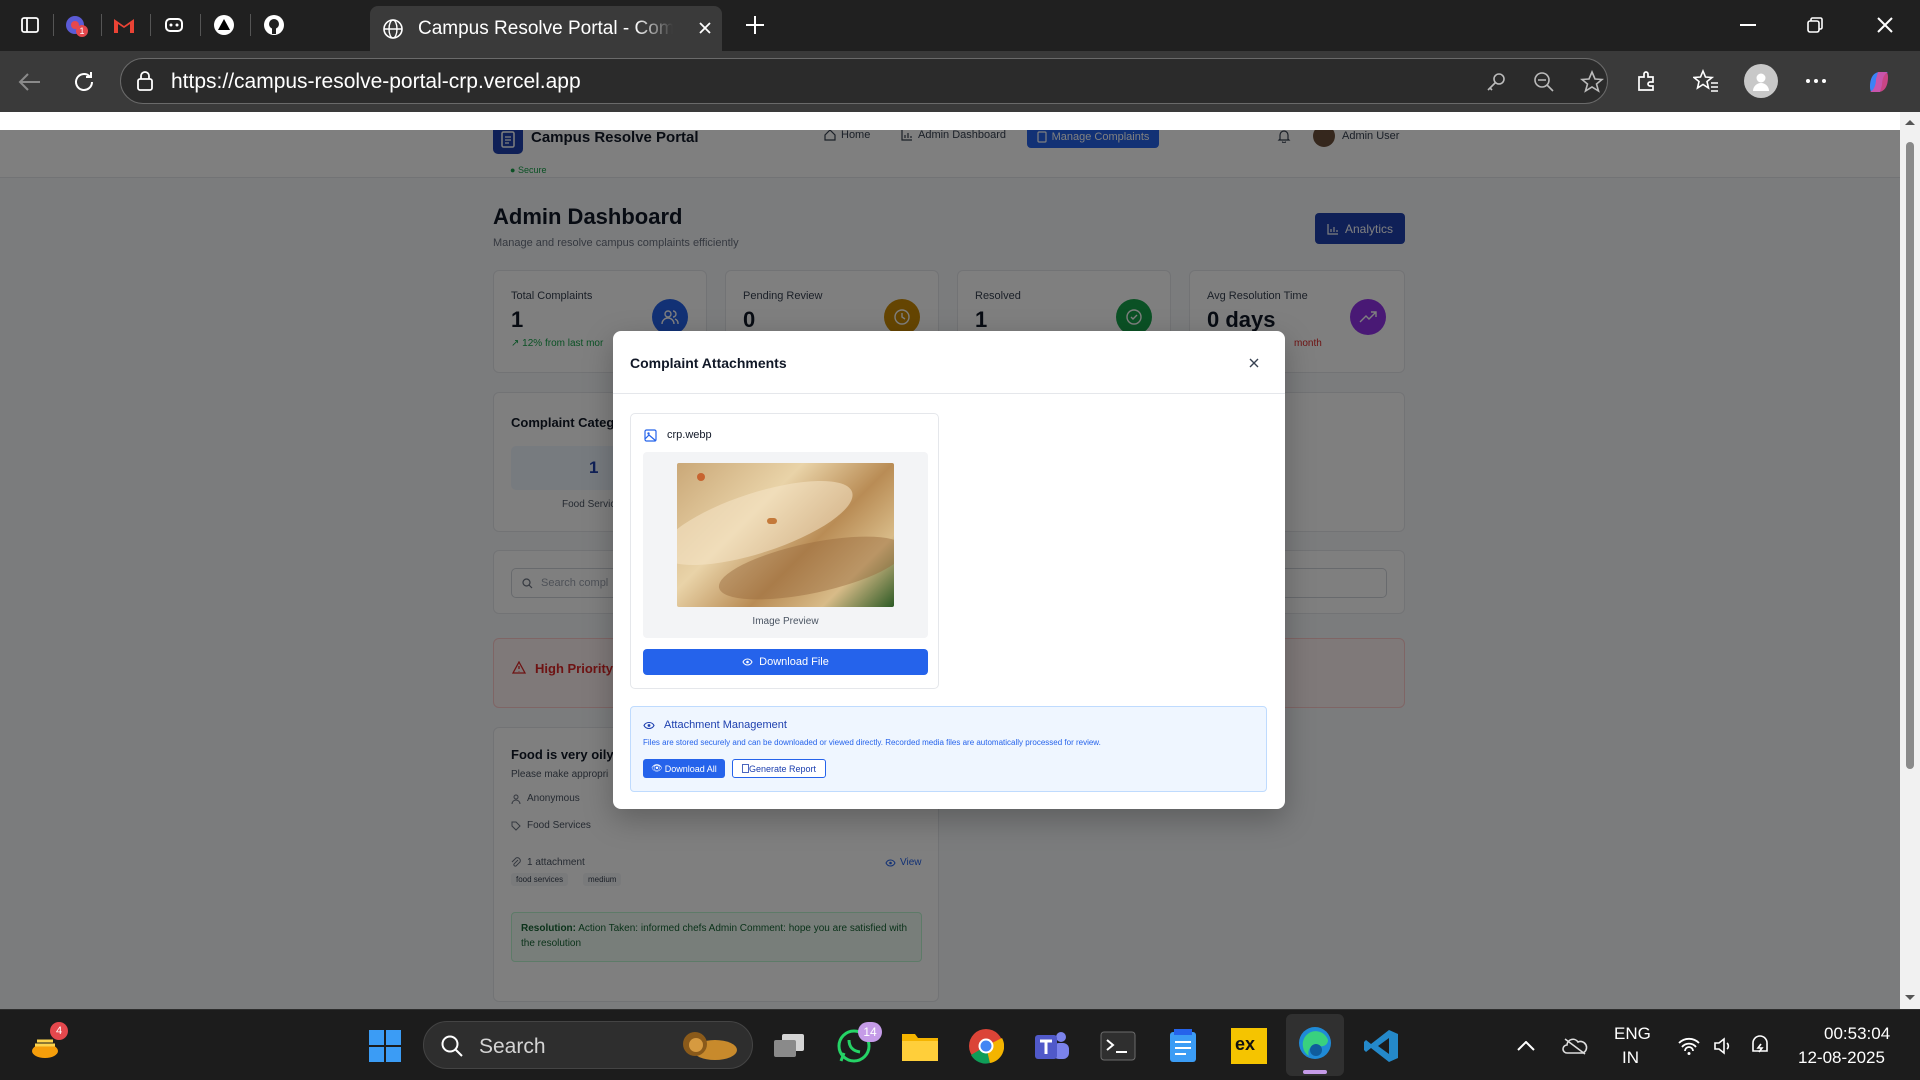 This screenshot has width=1920, height=1080. Describe the element at coordinates (75, 25) in the screenshot. I see `pinned-tab-app-icon: 1` at that location.